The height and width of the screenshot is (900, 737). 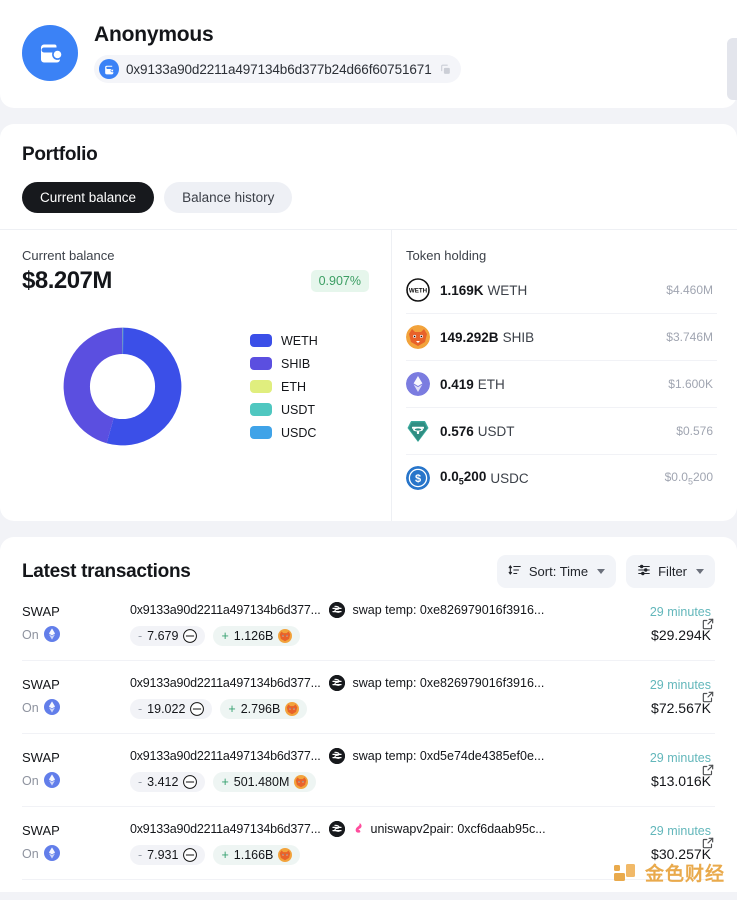 What do you see at coordinates (166, 709) in the screenshot?
I see `tx-out-amount: 19.022` at bounding box center [166, 709].